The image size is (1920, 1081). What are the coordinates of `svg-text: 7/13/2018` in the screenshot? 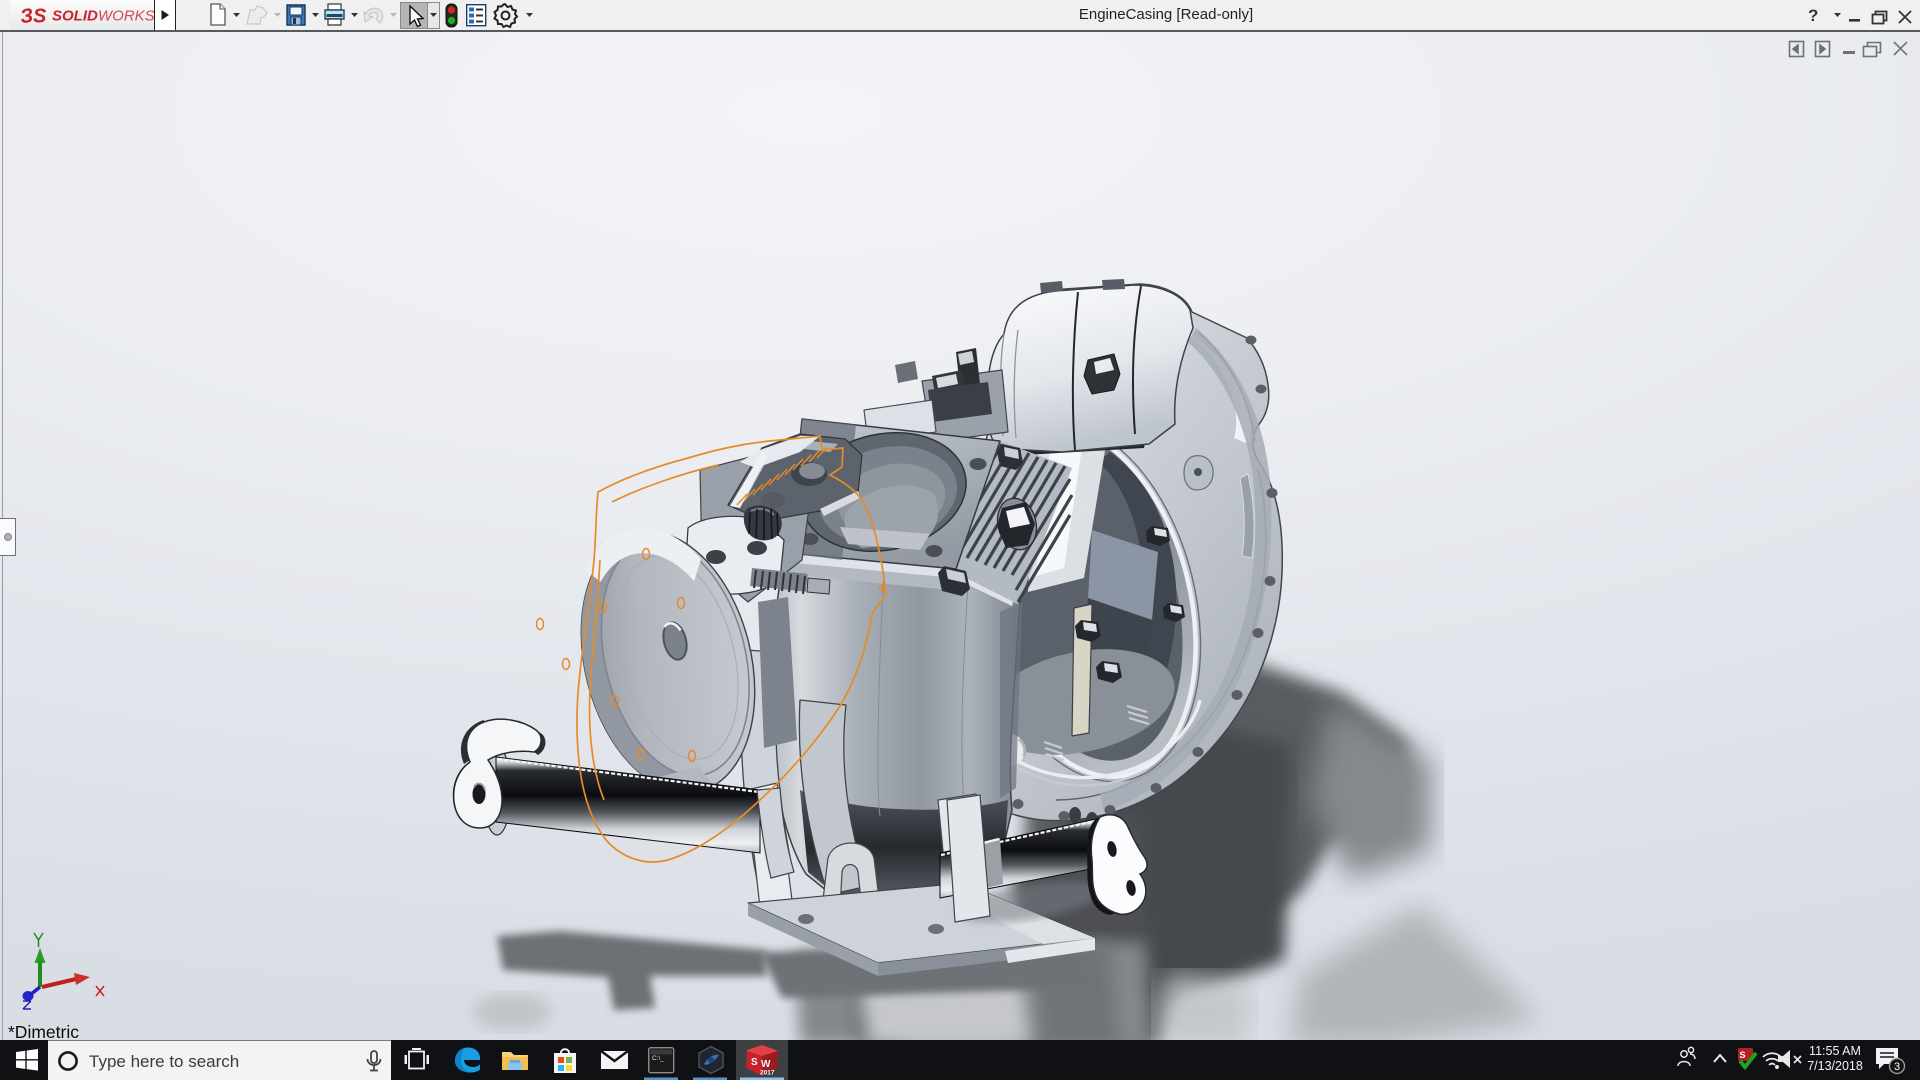 It's located at (1835, 1066).